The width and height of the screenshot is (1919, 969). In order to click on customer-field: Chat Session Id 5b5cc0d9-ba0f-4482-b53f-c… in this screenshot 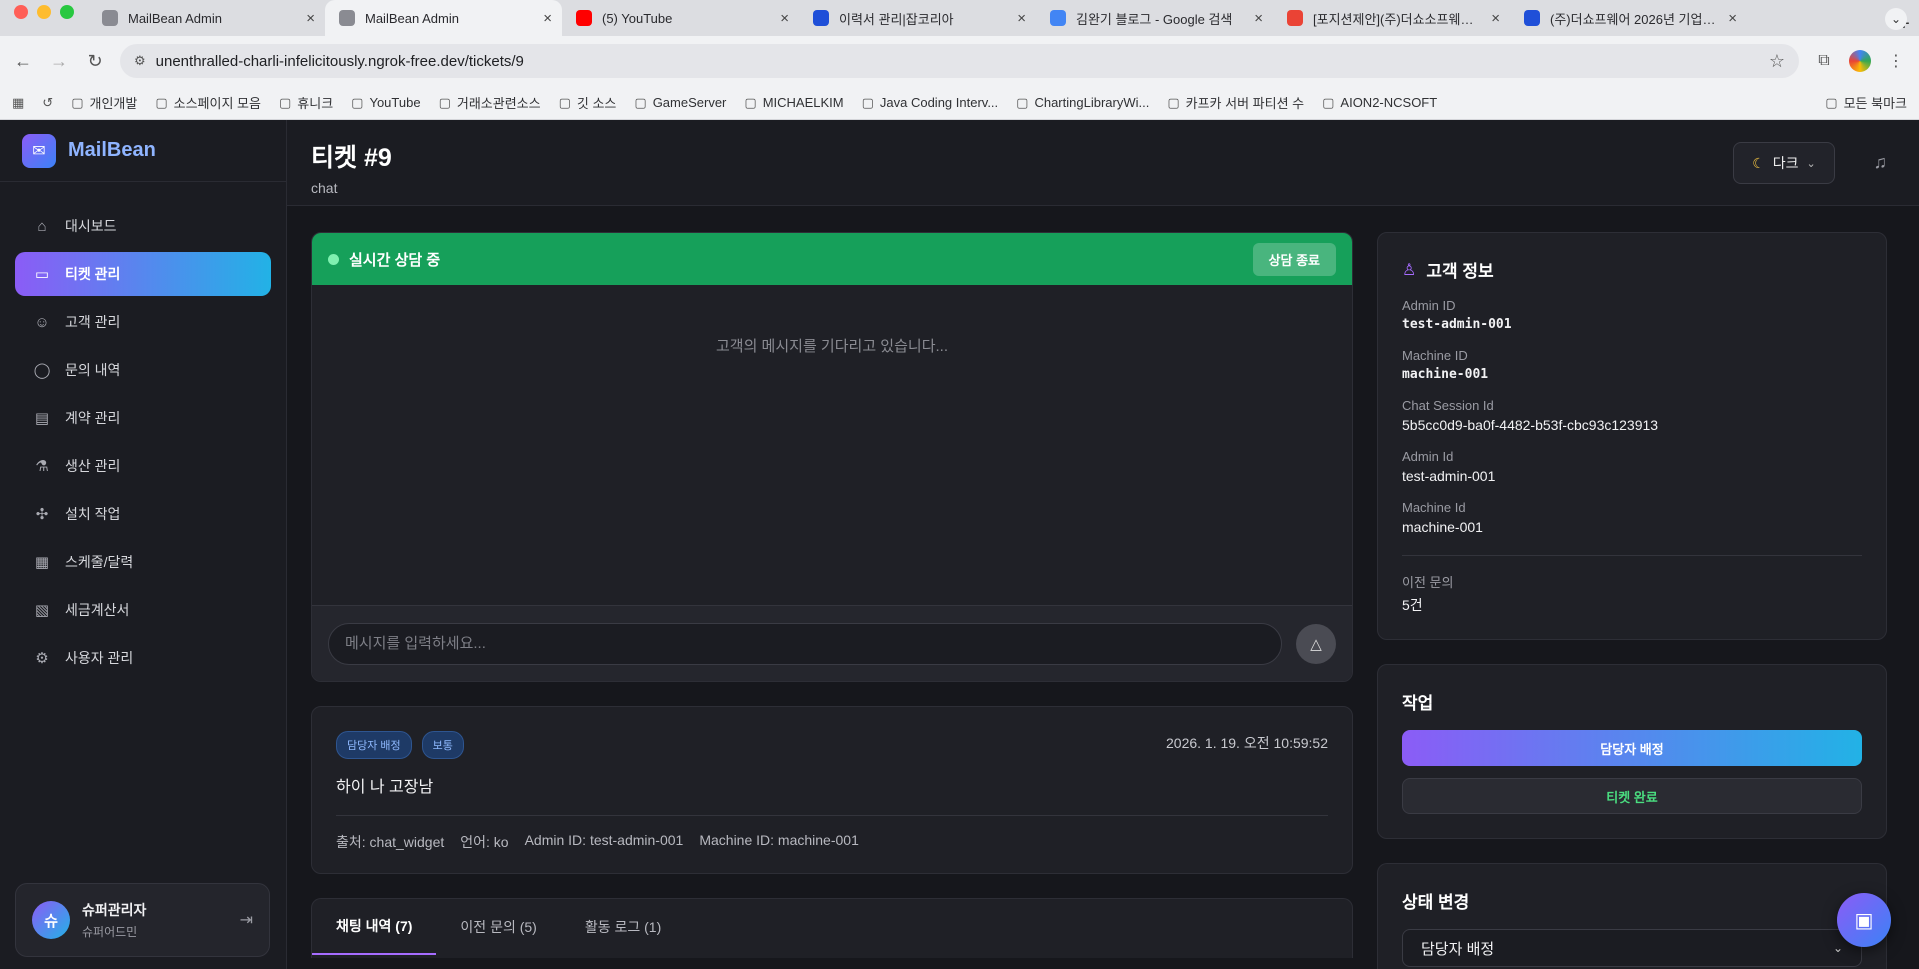, I will do `click(1632, 415)`.